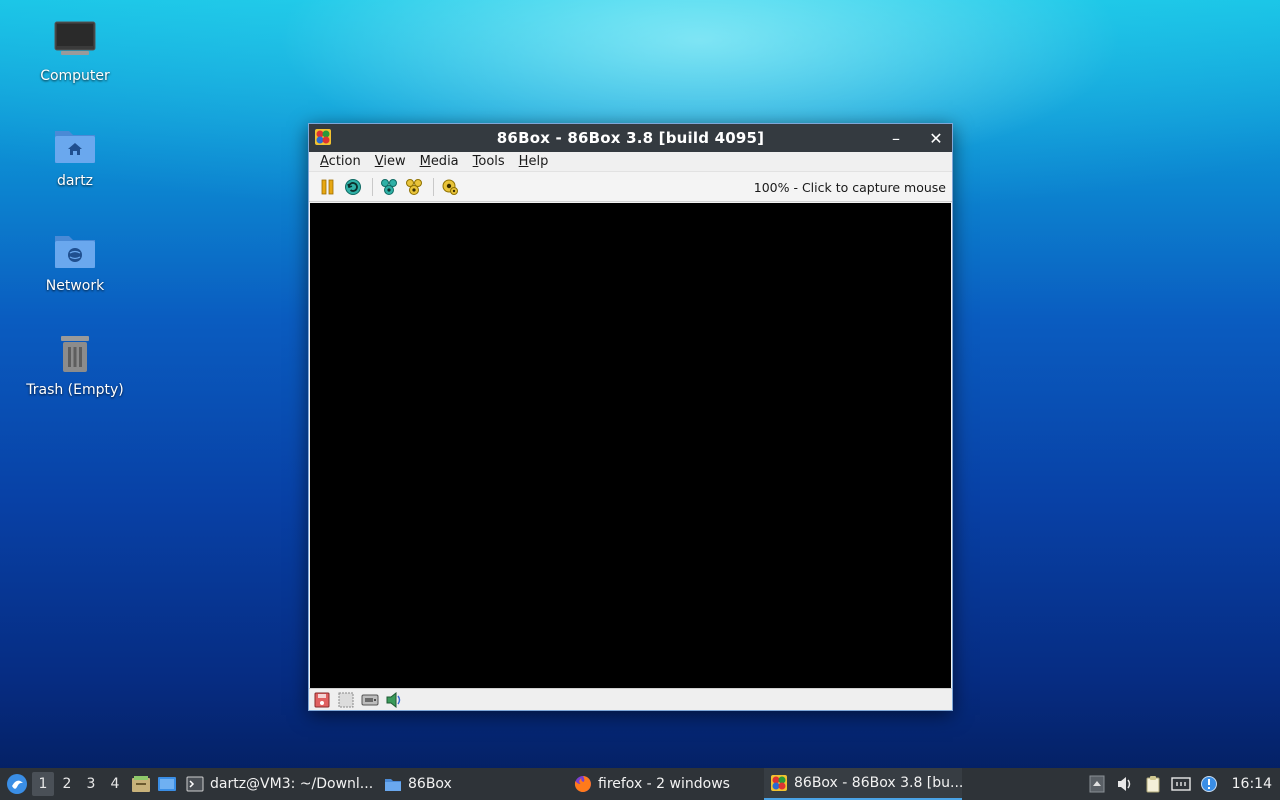 Image resolution: width=1280 pixels, height=800 pixels. Describe the element at coordinates (896, 138) in the screenshot. I see `minimize-button: –` at that location.